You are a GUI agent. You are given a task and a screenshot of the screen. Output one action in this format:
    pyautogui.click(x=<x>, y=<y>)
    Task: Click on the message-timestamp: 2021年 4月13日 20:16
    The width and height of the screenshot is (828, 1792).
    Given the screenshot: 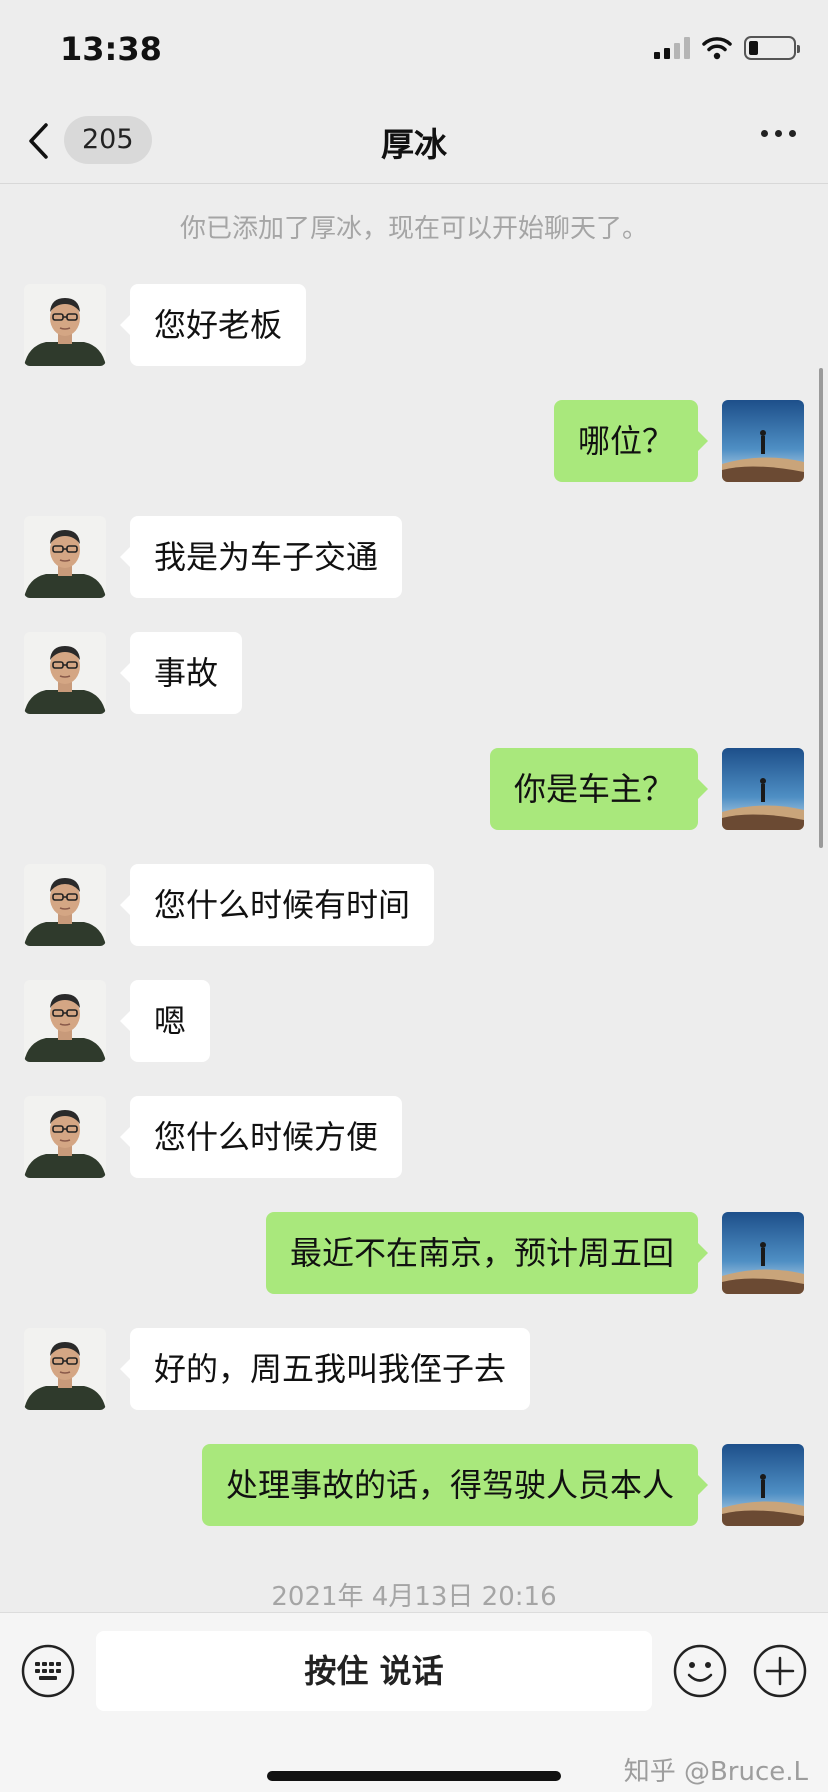 What is the action you would take?
    pyautogui.click(x=414, y=1597)
    